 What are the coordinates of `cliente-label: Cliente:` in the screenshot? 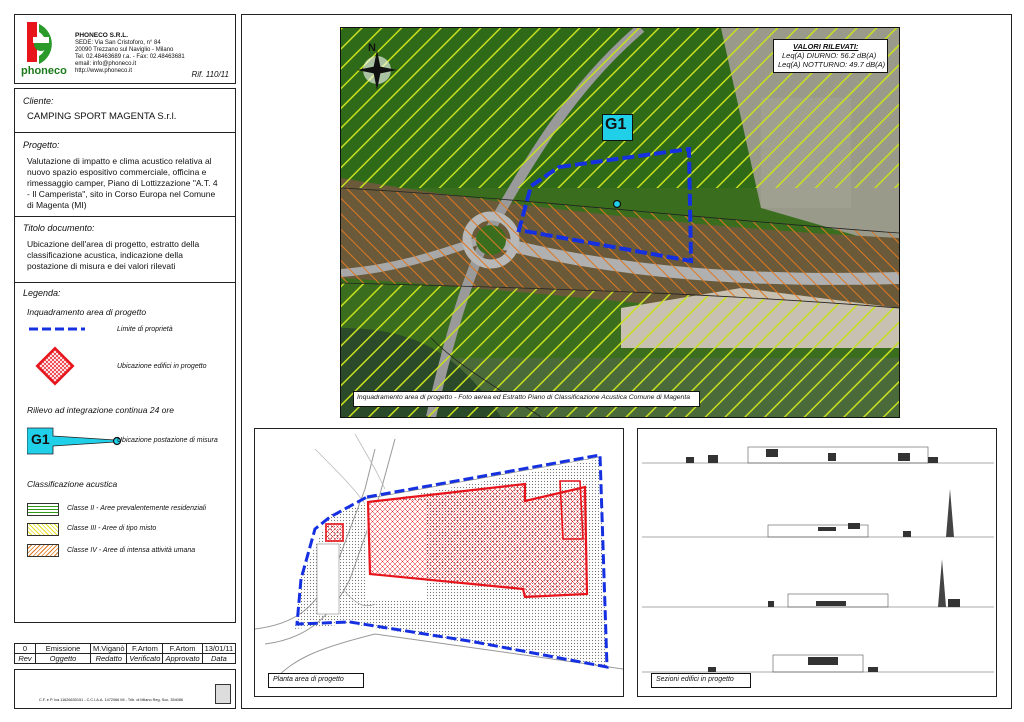 It's located at (38, 101).